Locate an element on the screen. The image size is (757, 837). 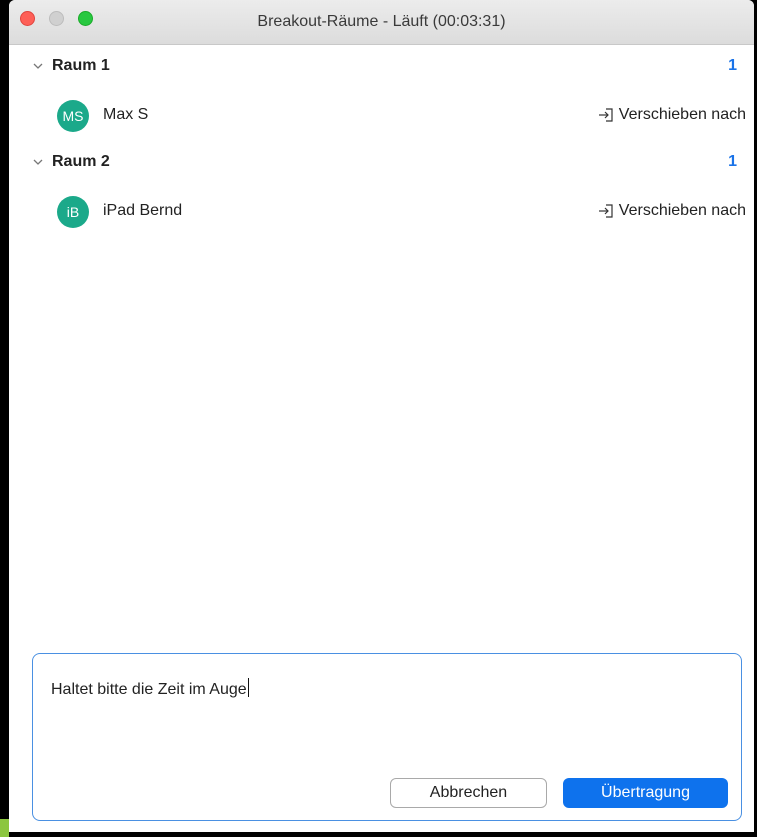
room-name: Raum 2 is located at coordinates (81, 161).